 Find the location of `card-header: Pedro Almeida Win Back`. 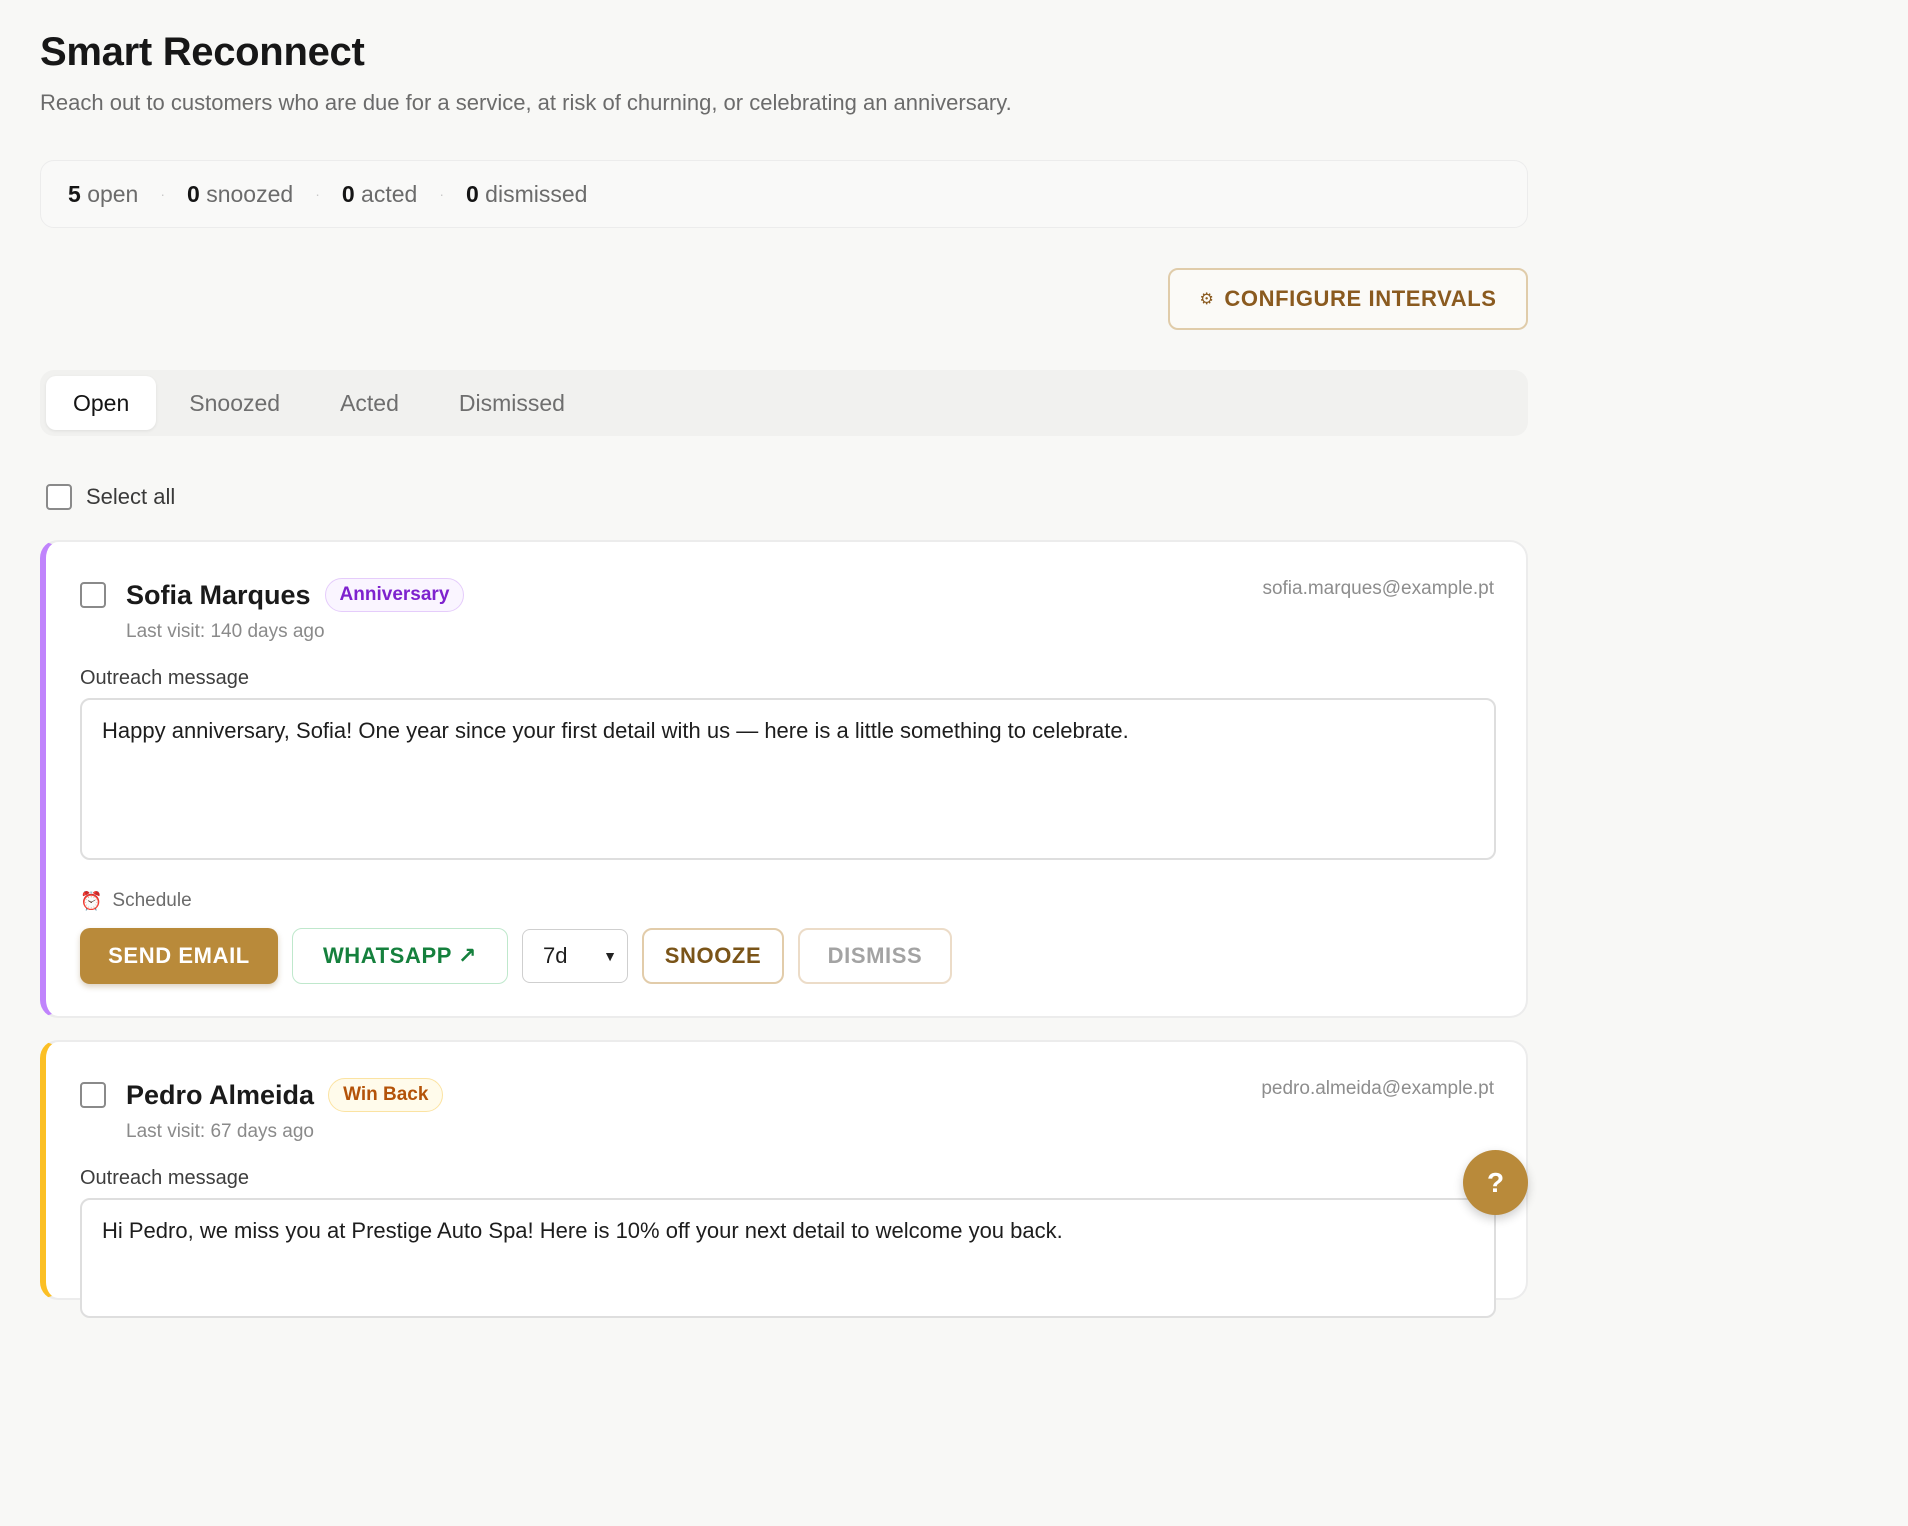

card-header: Pedro Almeida Win Back is located at coordinates (262, 1095).